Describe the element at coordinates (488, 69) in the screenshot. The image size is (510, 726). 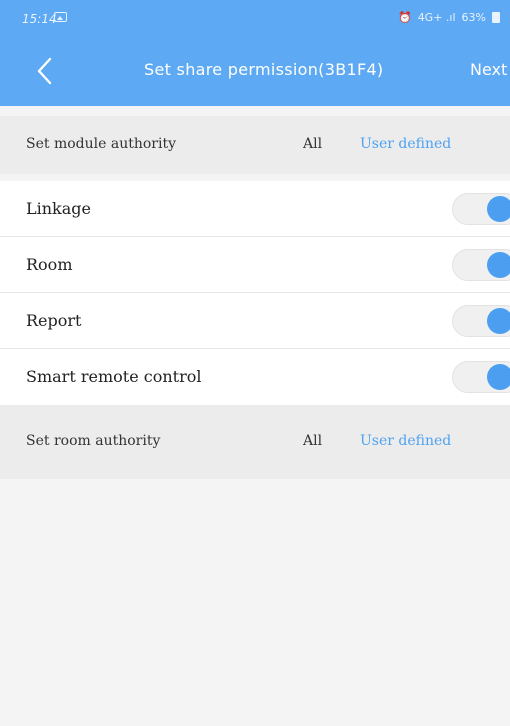
I see `next-button: Next` at that location.